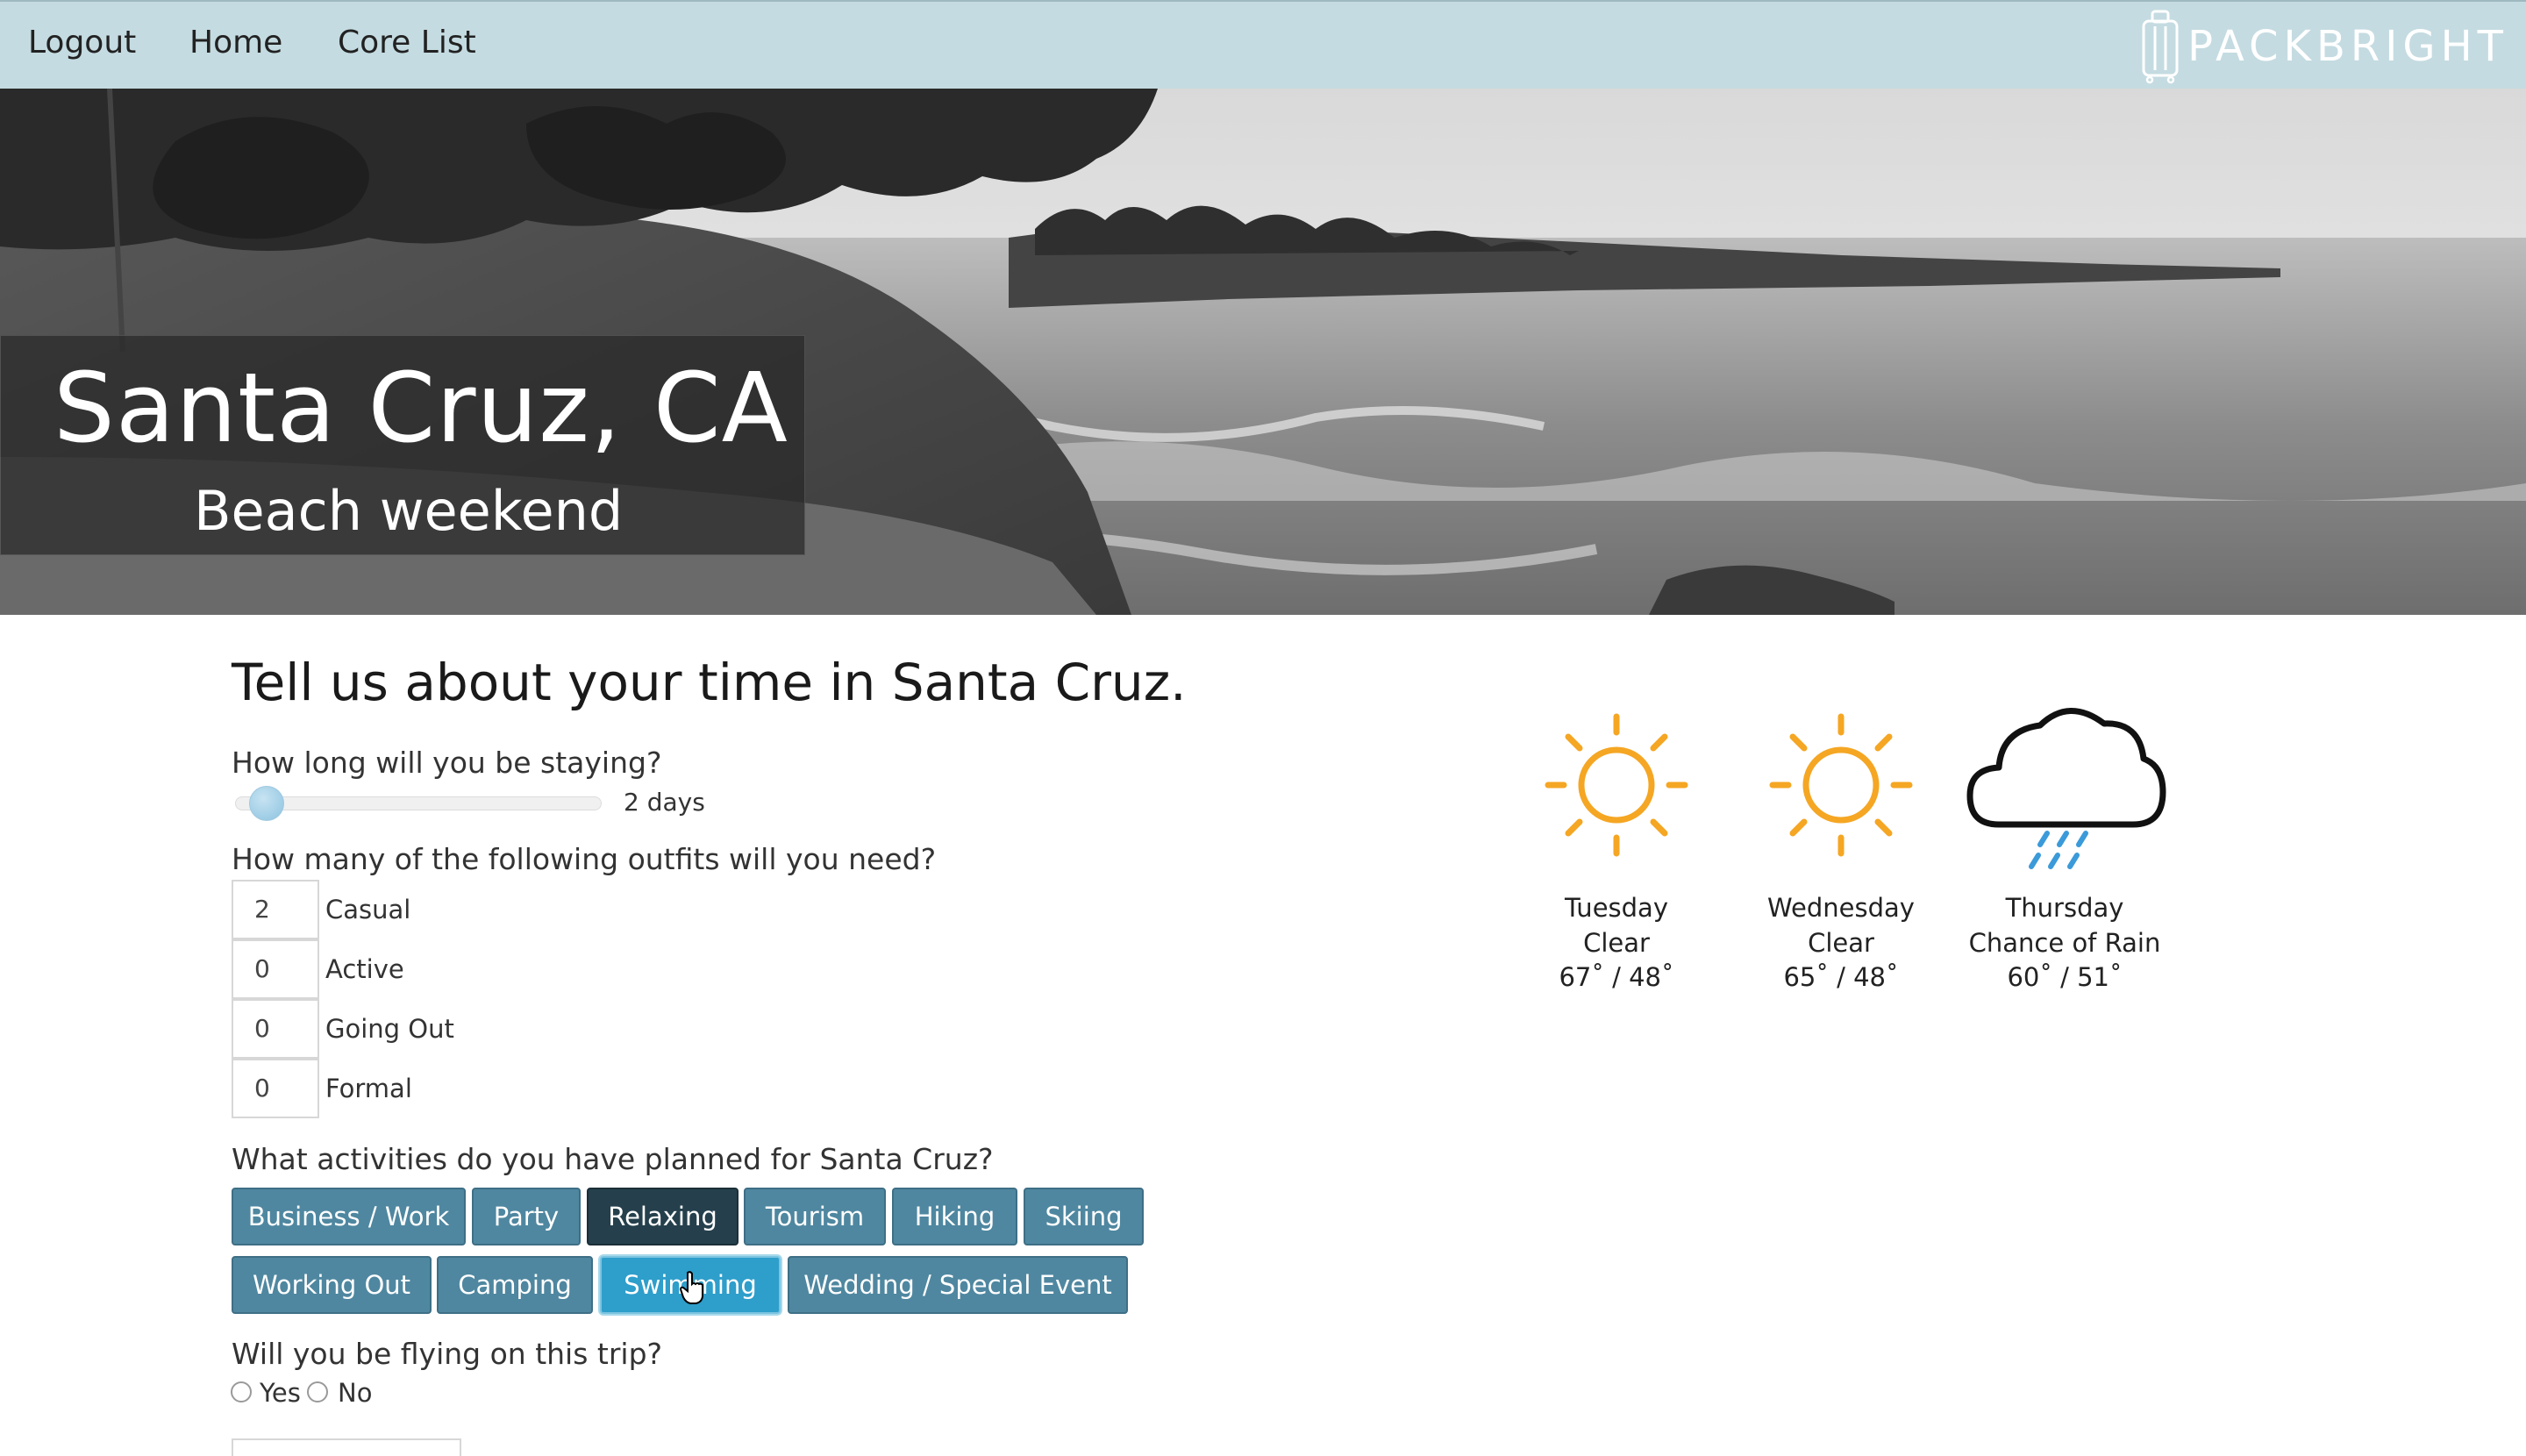  What do you see at coordinates (447, 763) in the screenshot?
I see `stay-question: How long will you be staying?` at bounding box center [447, 763].